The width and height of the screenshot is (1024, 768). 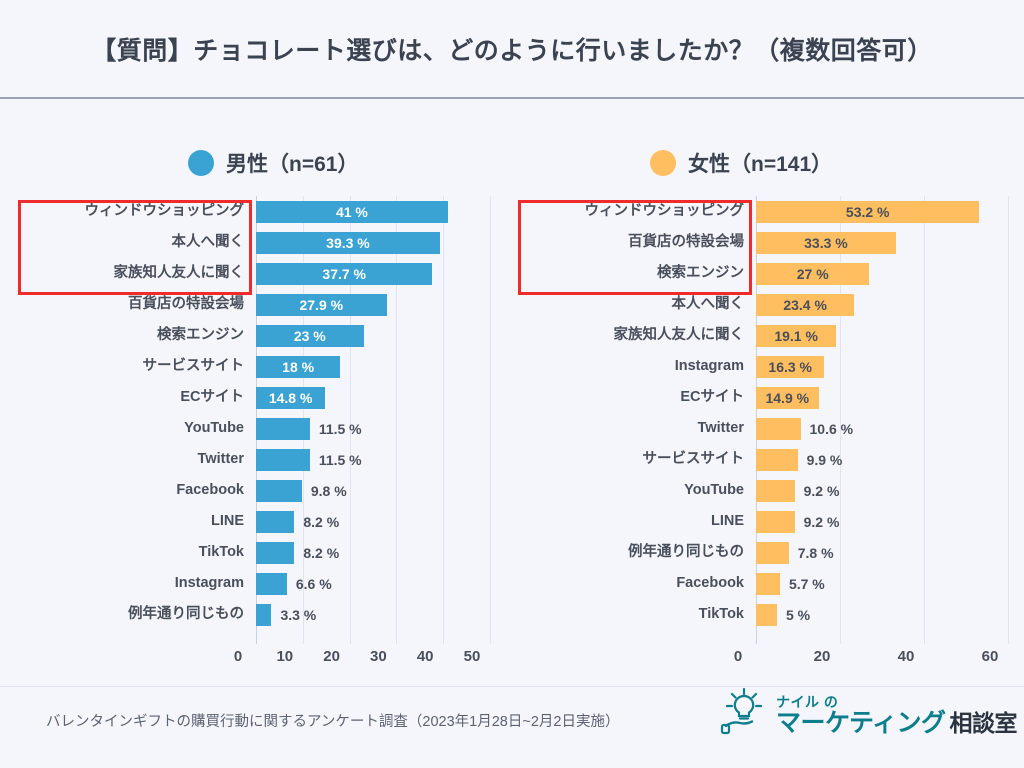 What do you see at coordinates (686, 242) in the screenshot?
I see `category-label: 百貨店の特設会場` at bounding box center [686, 242].